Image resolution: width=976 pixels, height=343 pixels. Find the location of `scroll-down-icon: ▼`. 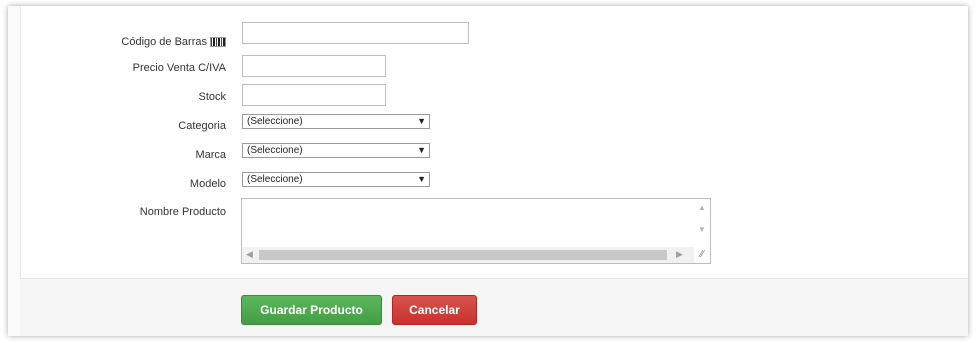

scroll-down-icon: ▼ is located at coordinates (702, 229).